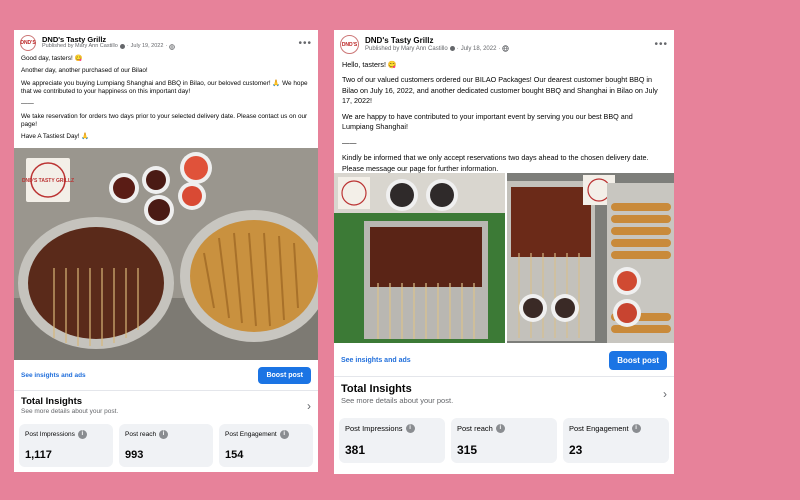 Image resolution: width=800 pixels, height=500 pixels. Describe the element at coordinates (48, 181) in the screenshot. I see `photo-logo-text: DND'S TASTY GRILLZ` at that location.